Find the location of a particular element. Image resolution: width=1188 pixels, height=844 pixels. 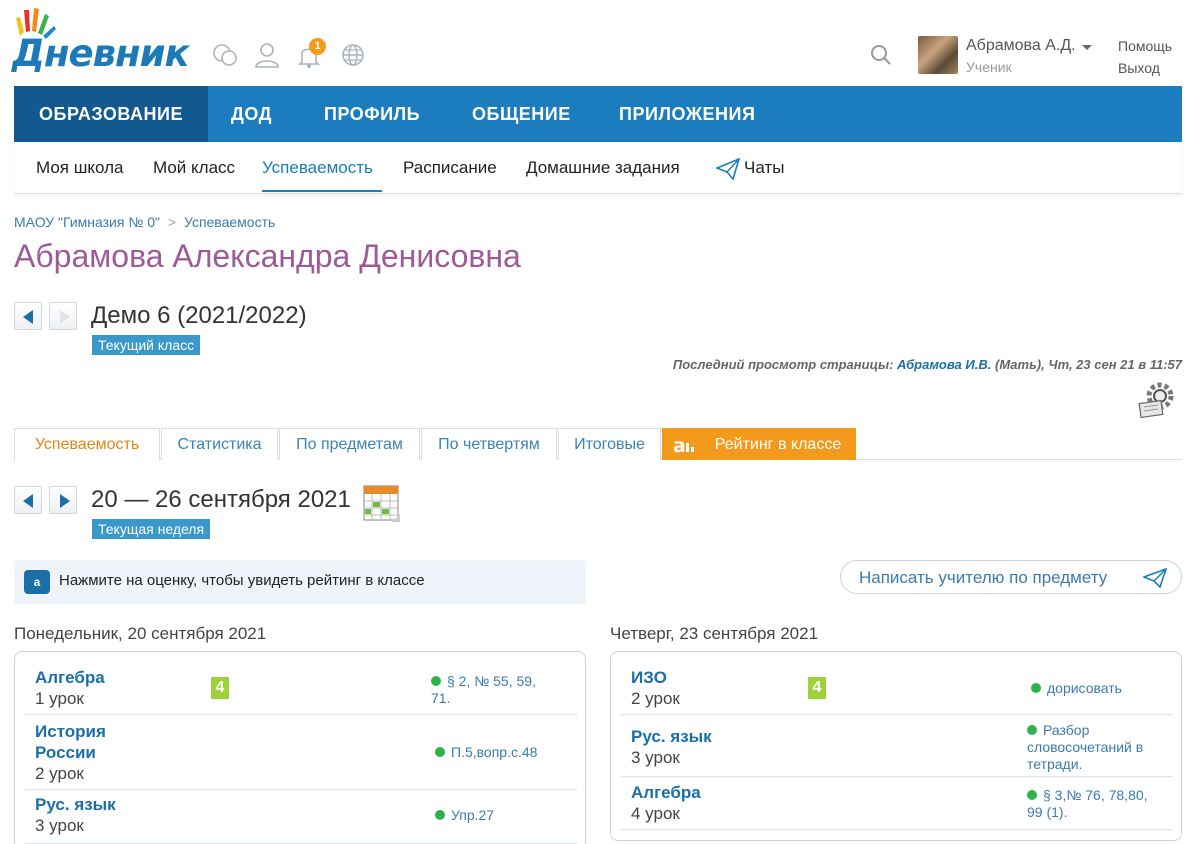

lesson-subject-cont: России is located at coordinates (65, 752).